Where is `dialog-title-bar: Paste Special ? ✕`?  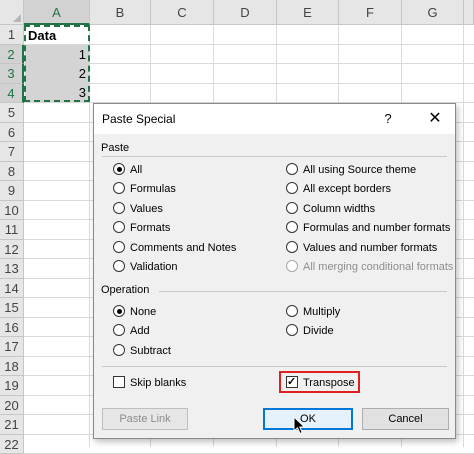 dialog-title-bar: Paste Special ? ✕ is located at coordinates (274, 119).